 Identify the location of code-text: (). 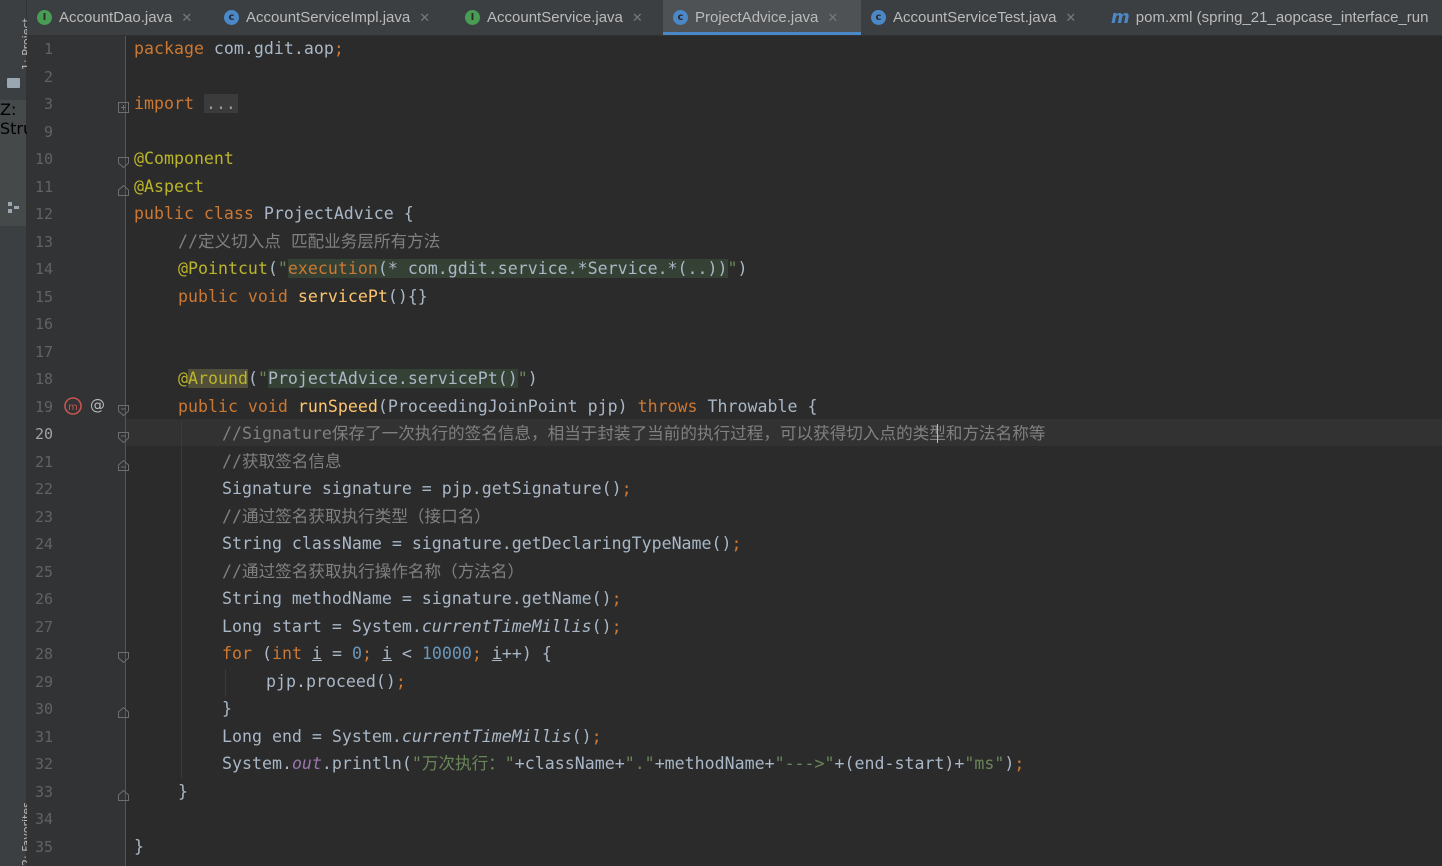
(601, 626).